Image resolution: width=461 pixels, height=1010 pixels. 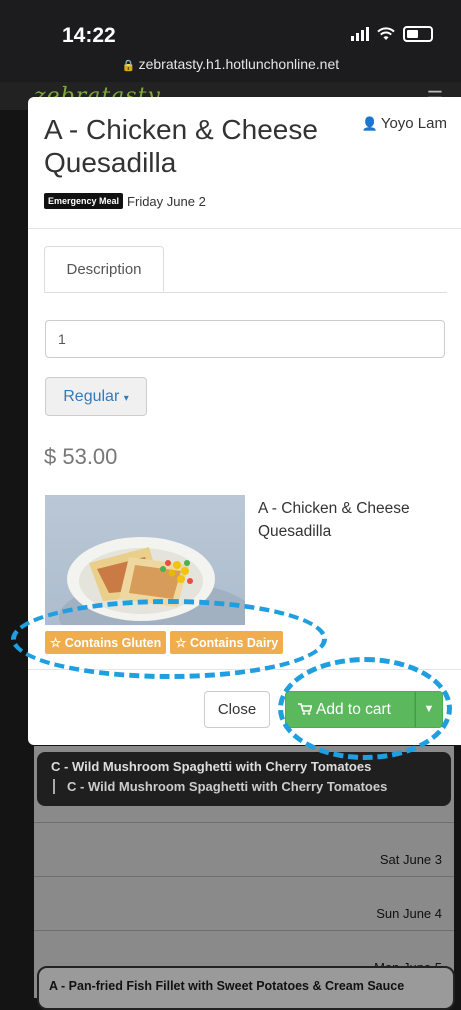 I want to click on modal-footer: Close Add to cart ▼, so click(x=244, y=707).